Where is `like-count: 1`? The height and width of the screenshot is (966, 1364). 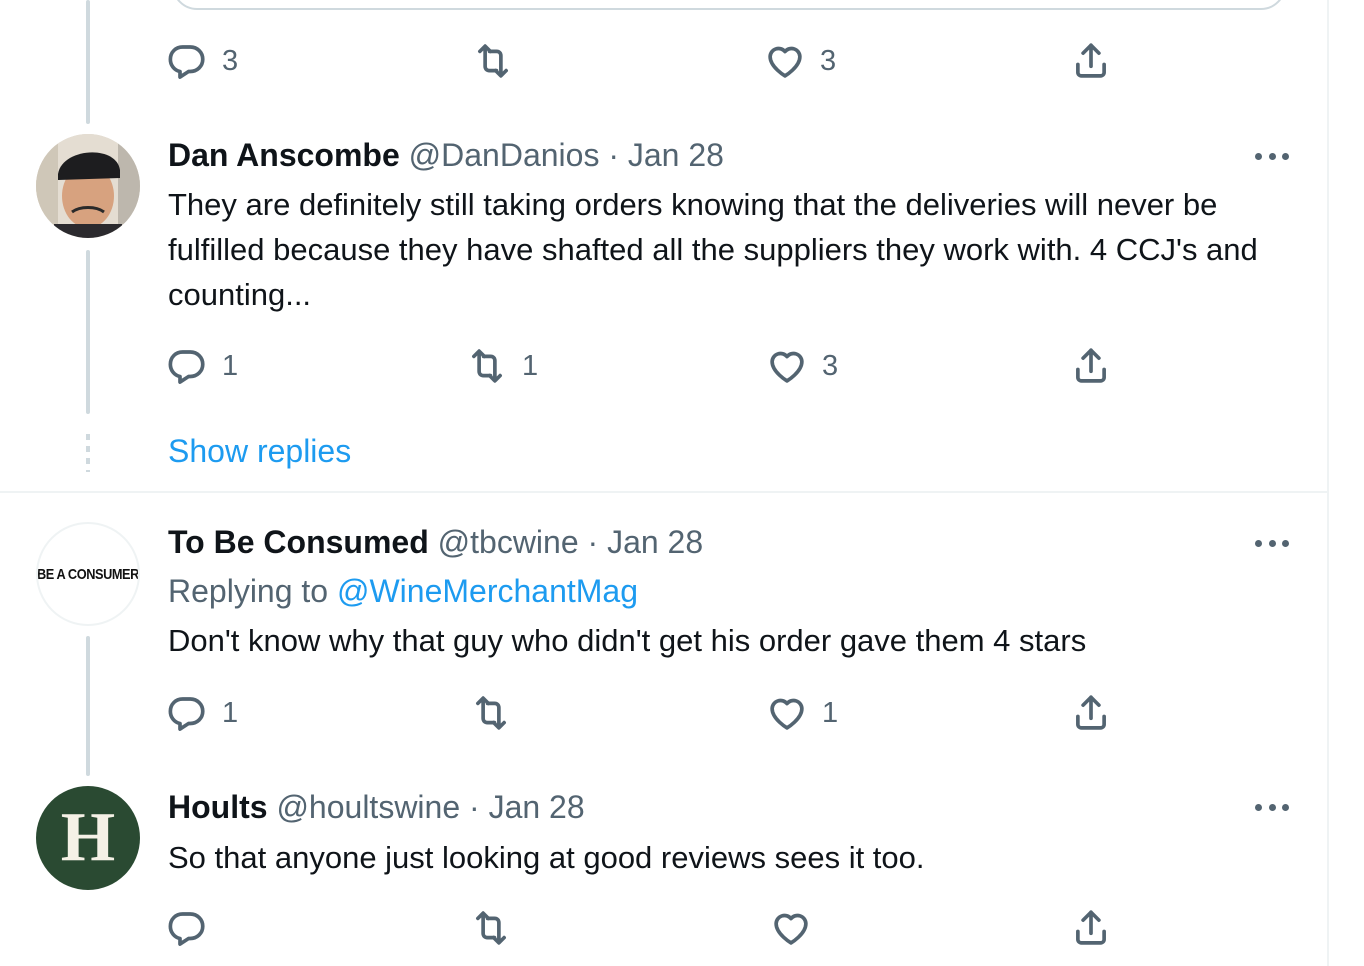 like-count: 1 is located at coordinates (830, 712).